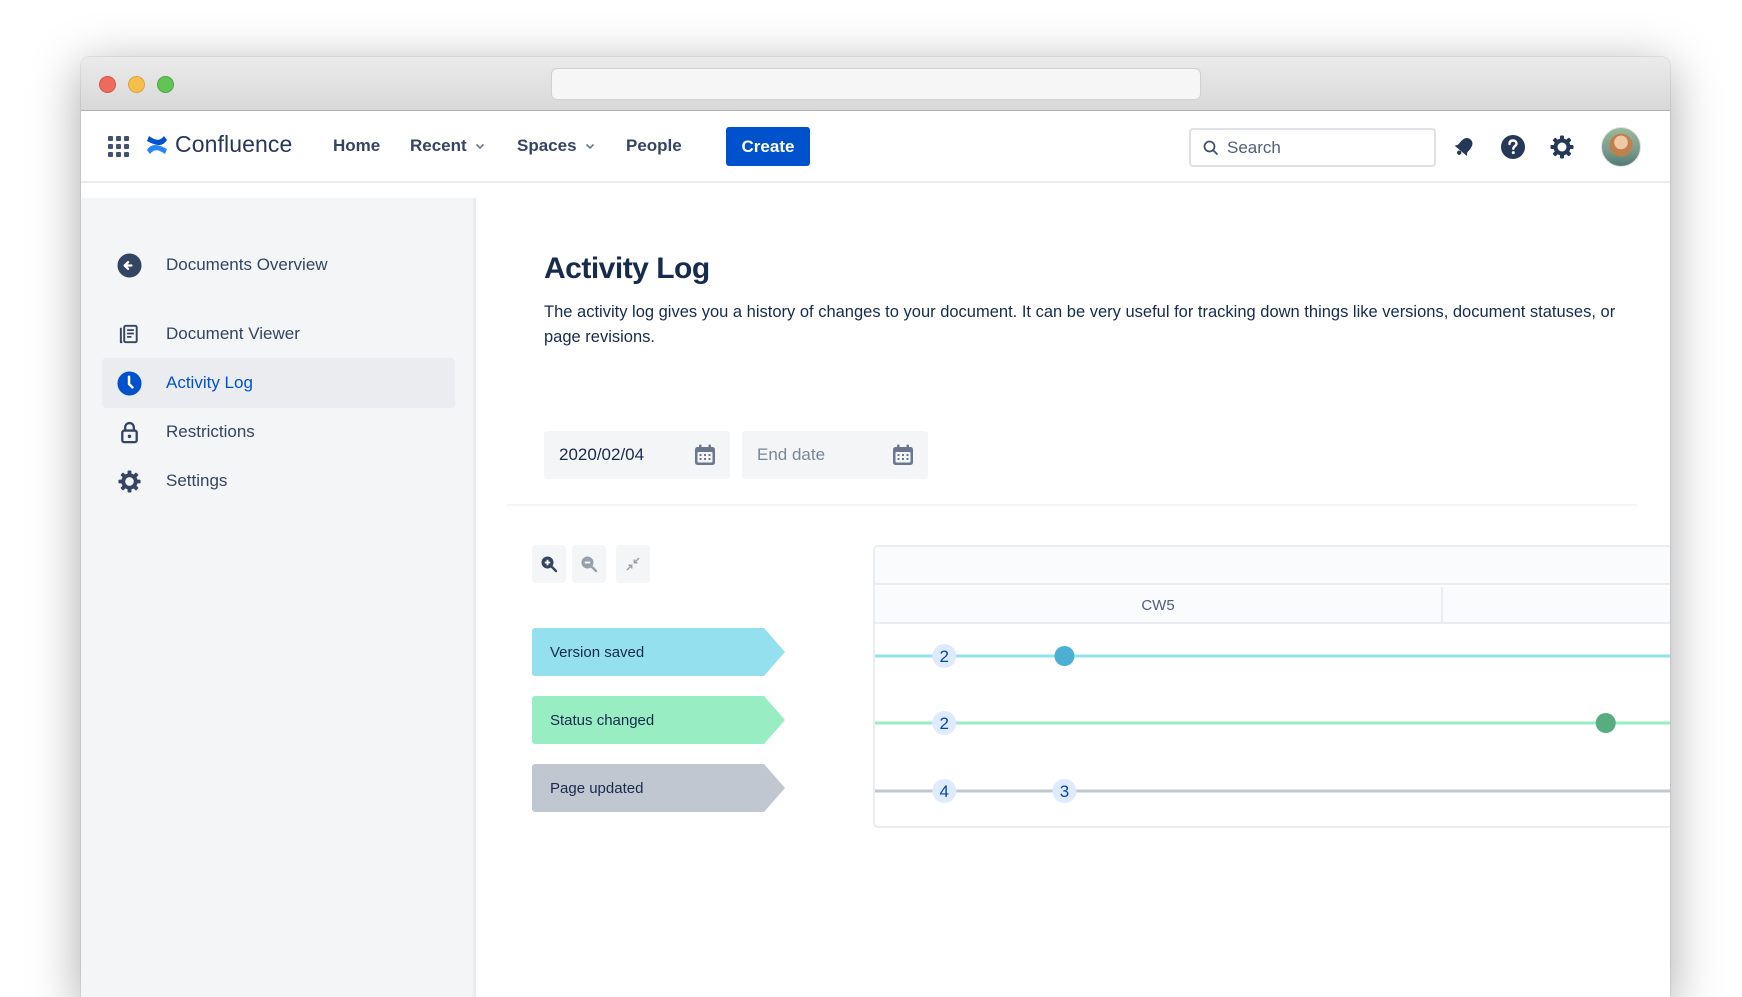 The image size is (1742, 997). Describe the element at coordinates (602, 720) in the screenshot. I see `lane-label-text: Status changed` at that location.